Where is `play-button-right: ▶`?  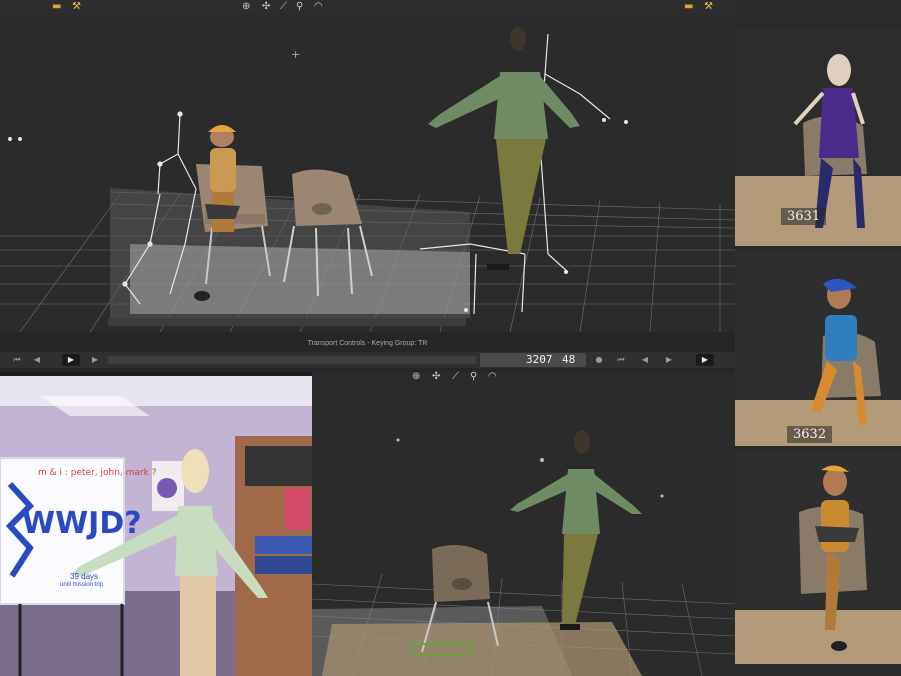 play-button-right: ▶ is located at coordinates (705, 360).